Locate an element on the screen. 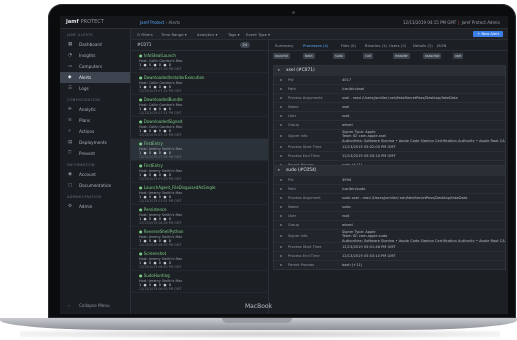  process-chain-node: bash is located at coordinates (309, 56).